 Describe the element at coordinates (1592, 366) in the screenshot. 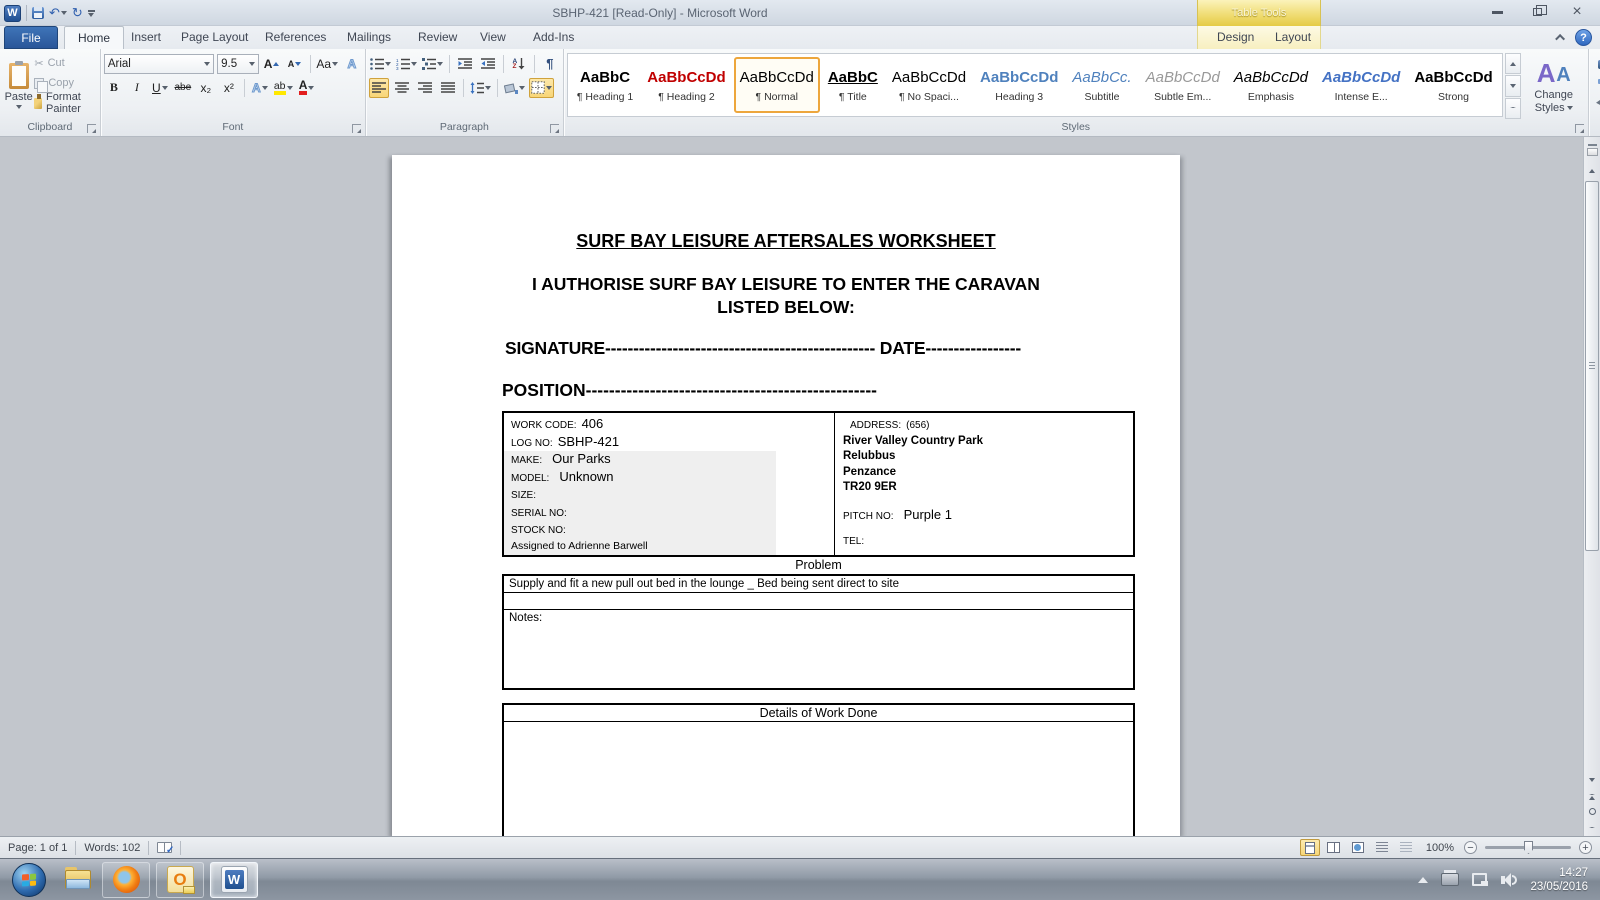

I see `scrollbar-thumb` at that location.